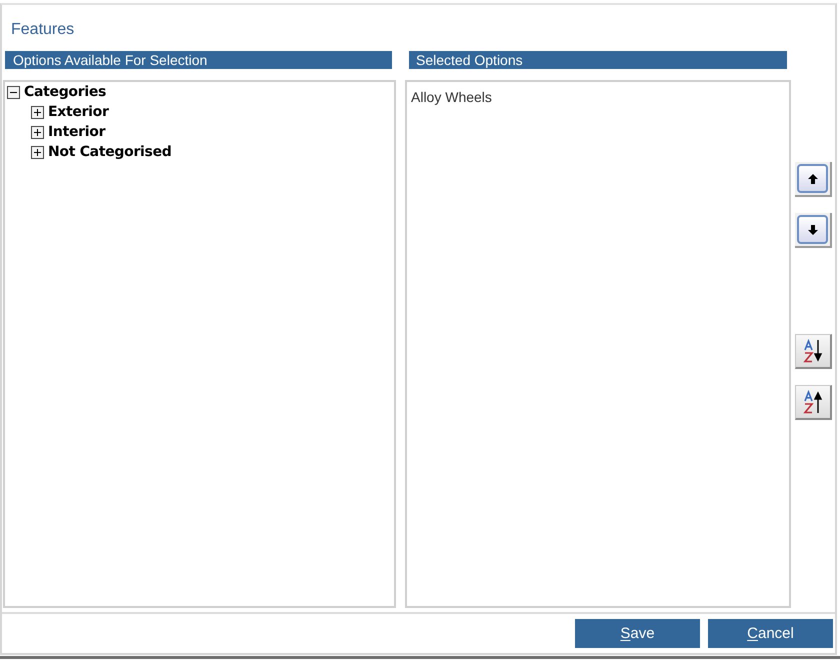 The height and width of the screenshot is (663, 840). What do you see at coordinates (770, 633) in the screenshot?
I see `cancel-button: Cancel` at bounding box center [770, 633].